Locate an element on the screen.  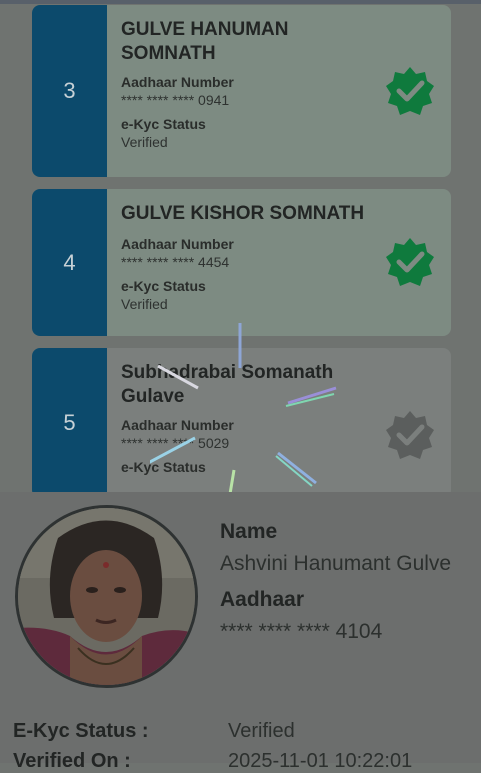
profile-photo is located at coordinates (106, 596).